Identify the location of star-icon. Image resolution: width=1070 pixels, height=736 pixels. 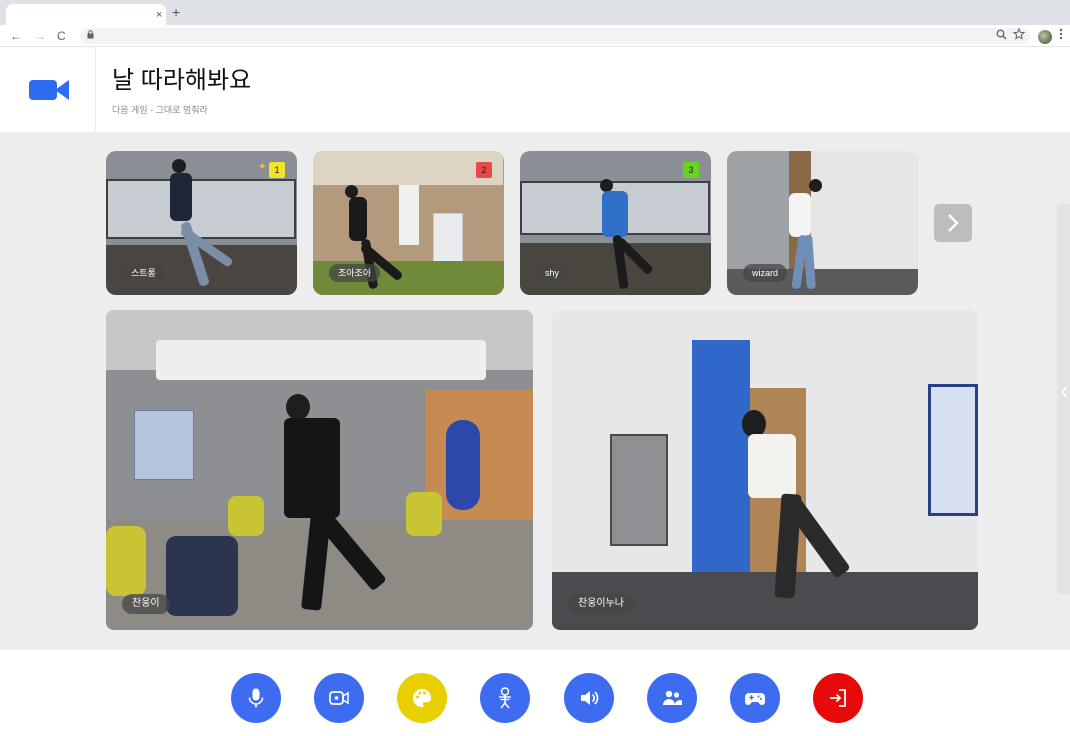
(1019, 35).